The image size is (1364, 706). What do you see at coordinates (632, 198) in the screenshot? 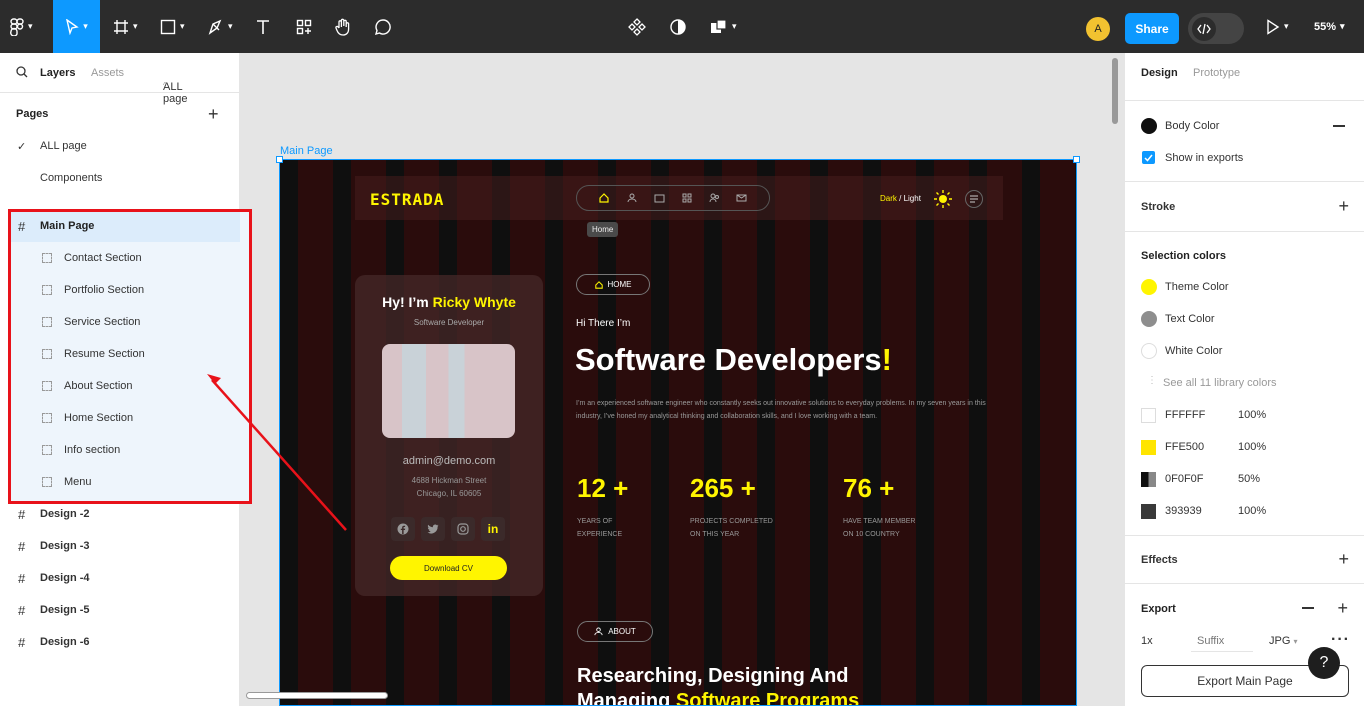
I see `nav-user-icon` at bounding box center [632, 198].